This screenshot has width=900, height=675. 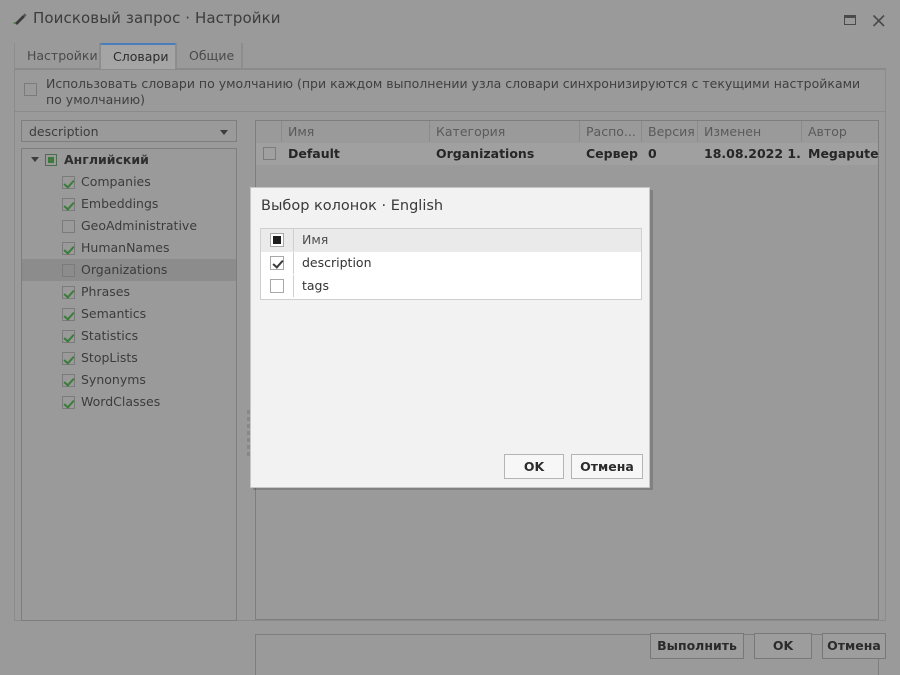 What do you see at coordinates (30, 89) in the screenshot?
I see `use-default-dictionaries-checkbox` at bounding box center [30, 89].